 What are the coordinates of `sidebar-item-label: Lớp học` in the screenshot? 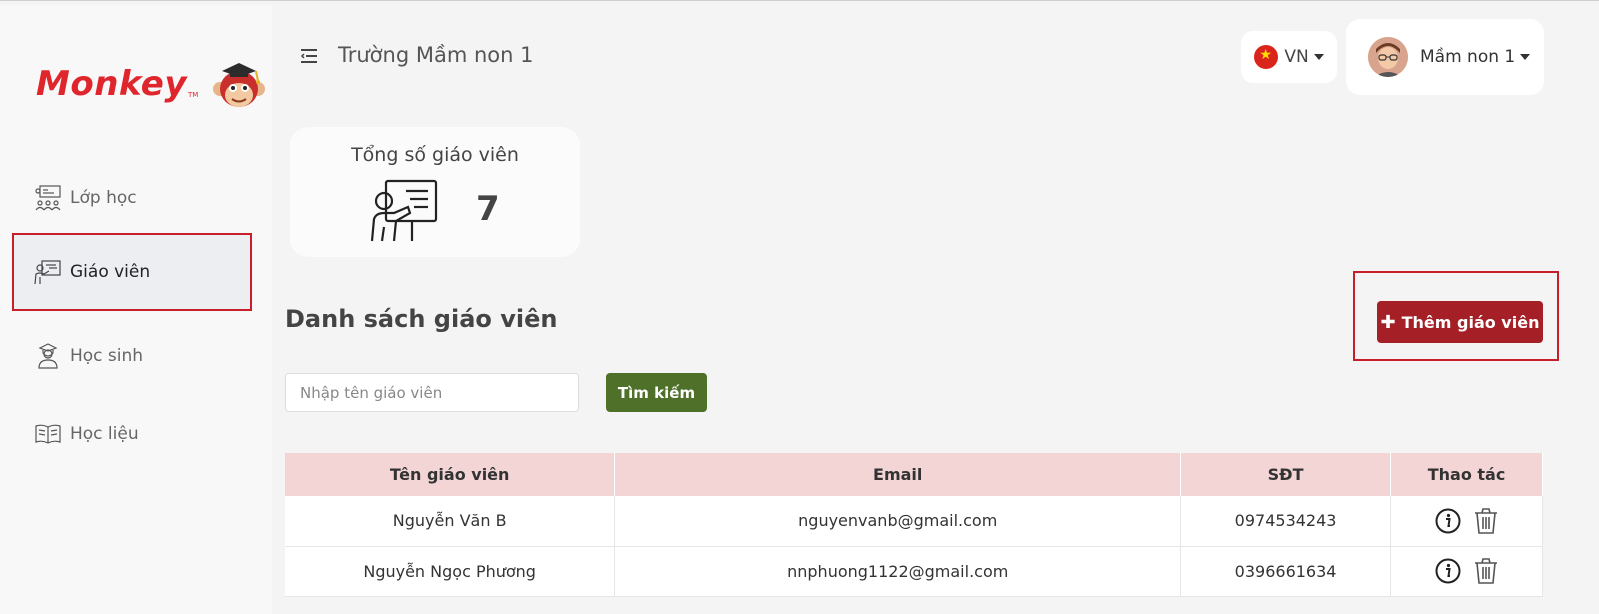 It's located at (103, 198).